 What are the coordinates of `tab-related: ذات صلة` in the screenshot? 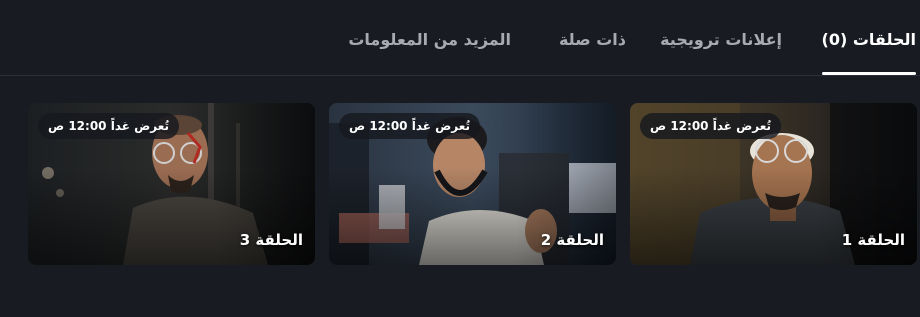 It's located at (592, 52).